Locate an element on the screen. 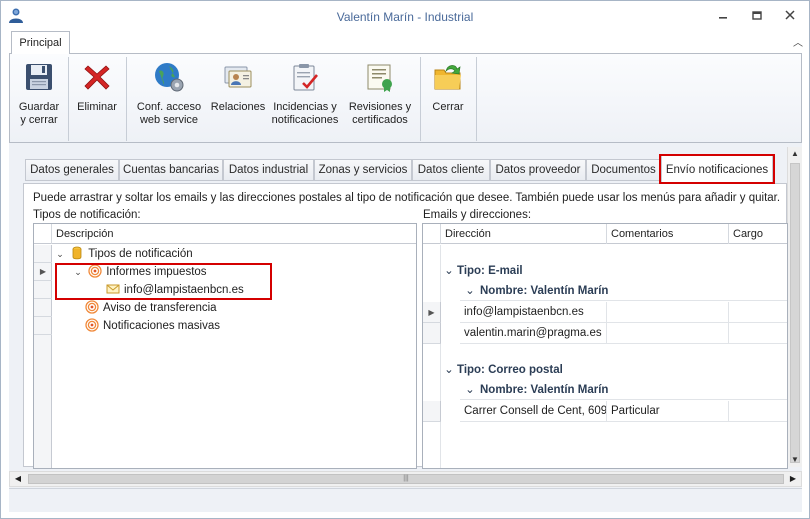  subgroup-email-name: ⌄ Nombre: Valentín Marín is located at coordinates (534, 291).